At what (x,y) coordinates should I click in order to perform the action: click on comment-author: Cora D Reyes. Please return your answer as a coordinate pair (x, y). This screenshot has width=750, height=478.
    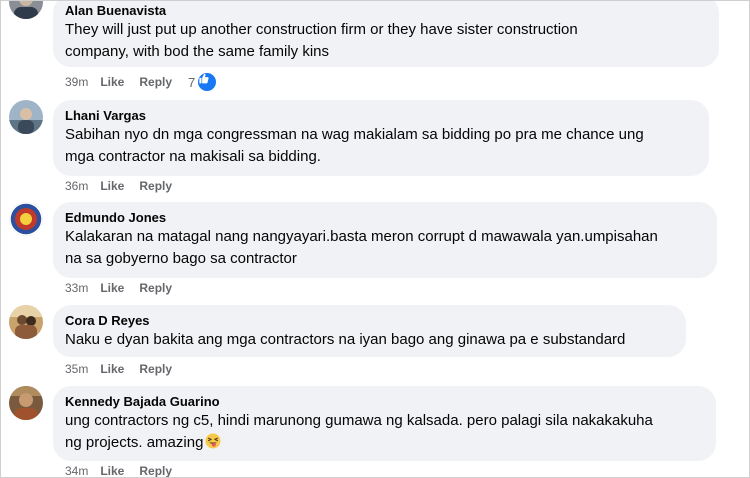
    Looking at the image, I should click on (369, 320).